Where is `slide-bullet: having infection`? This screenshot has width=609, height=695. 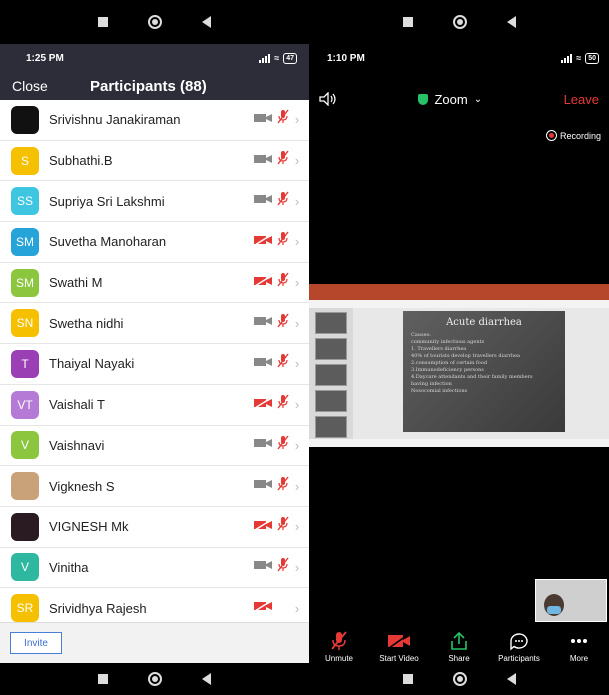
slide-bullet: having infection is located at coordinates (431, 384).